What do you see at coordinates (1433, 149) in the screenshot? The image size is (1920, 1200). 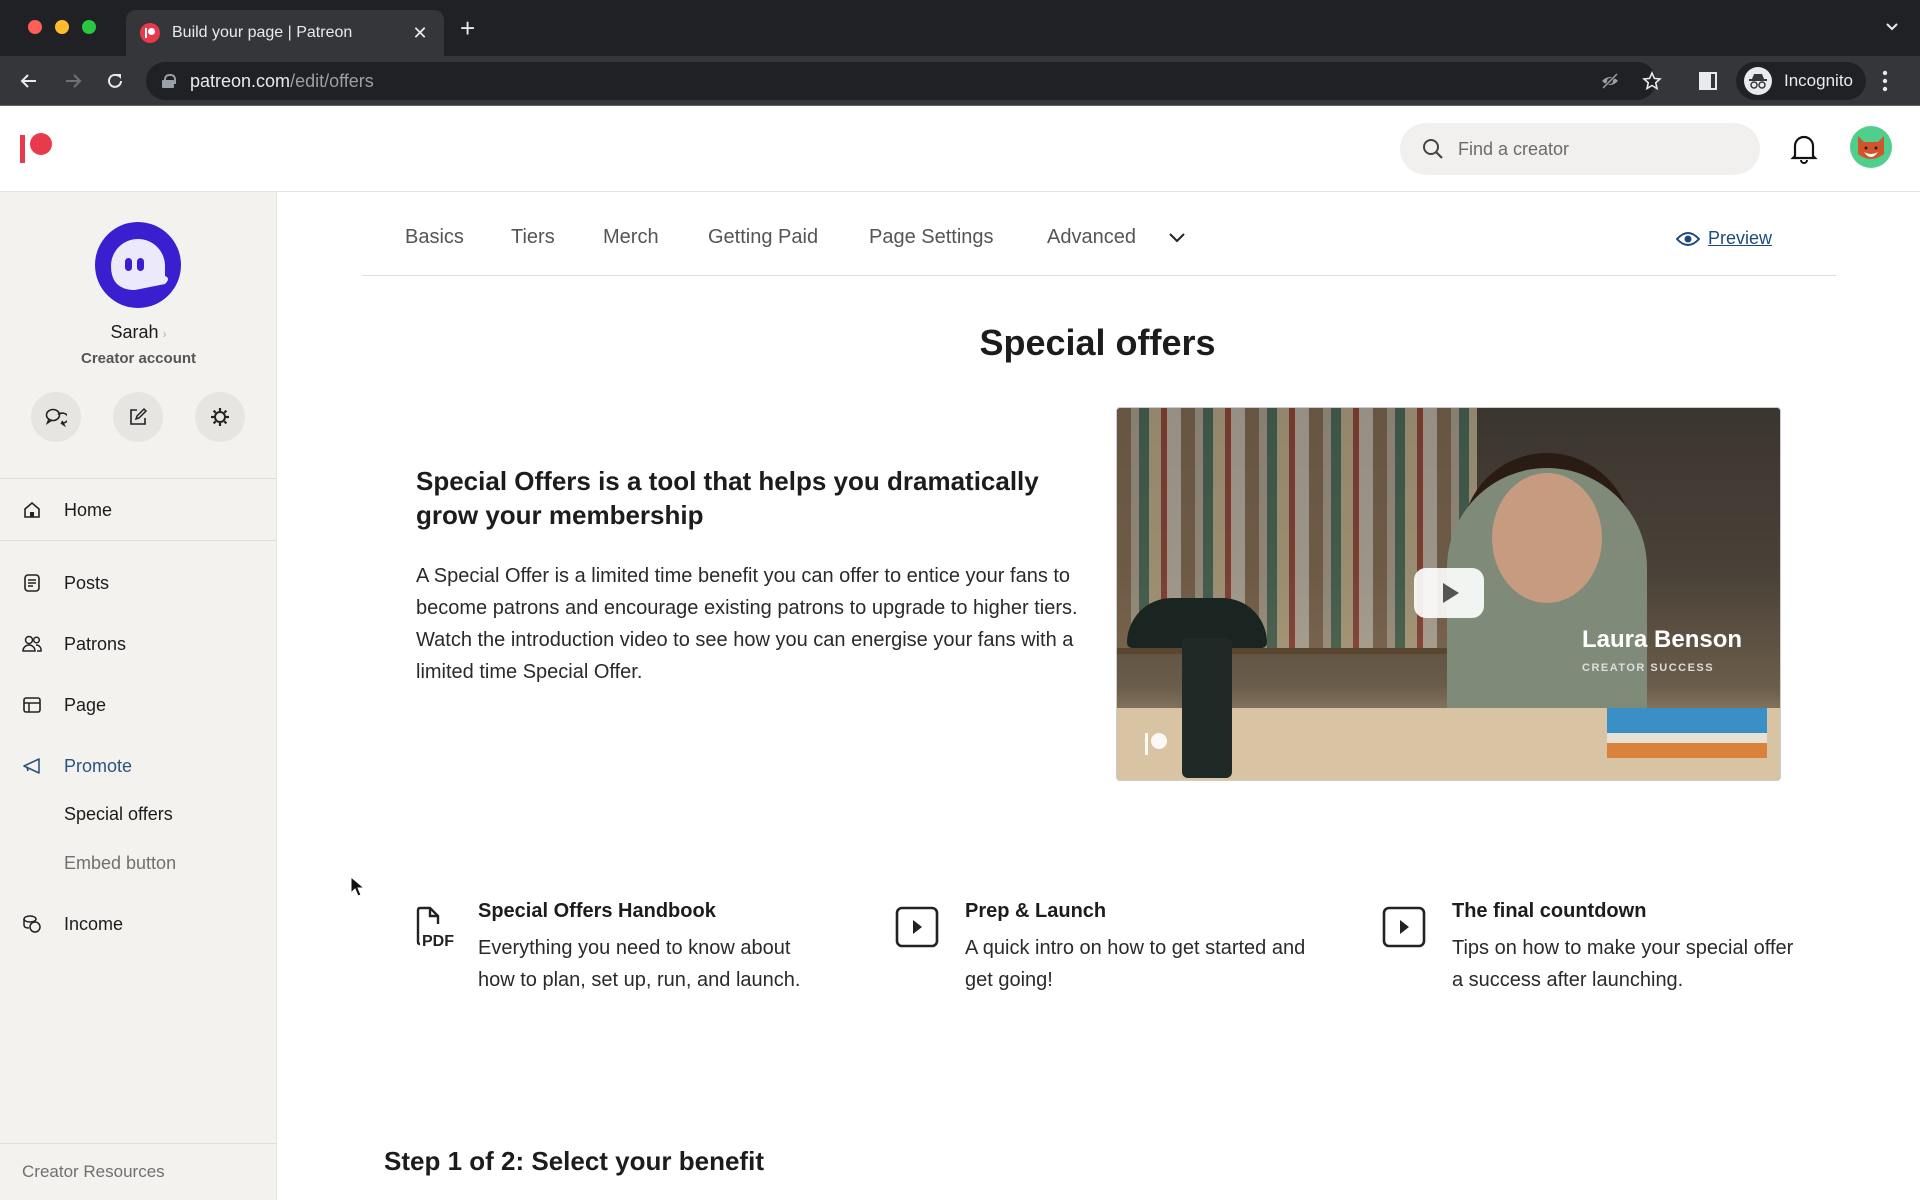 I see `search-icon` at bounding box center [1433, 149].